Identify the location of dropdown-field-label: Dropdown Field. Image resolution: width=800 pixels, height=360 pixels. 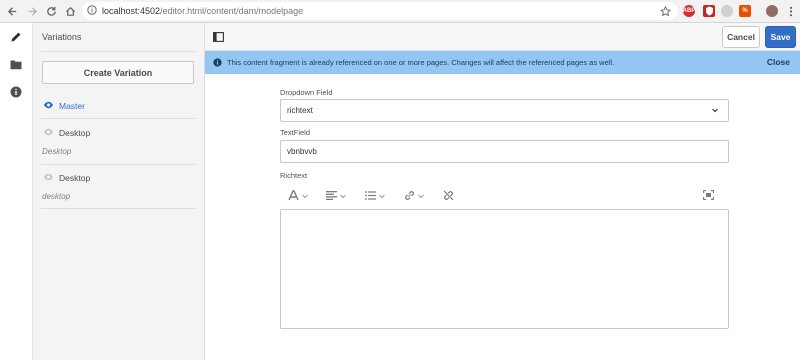
(306, 92).